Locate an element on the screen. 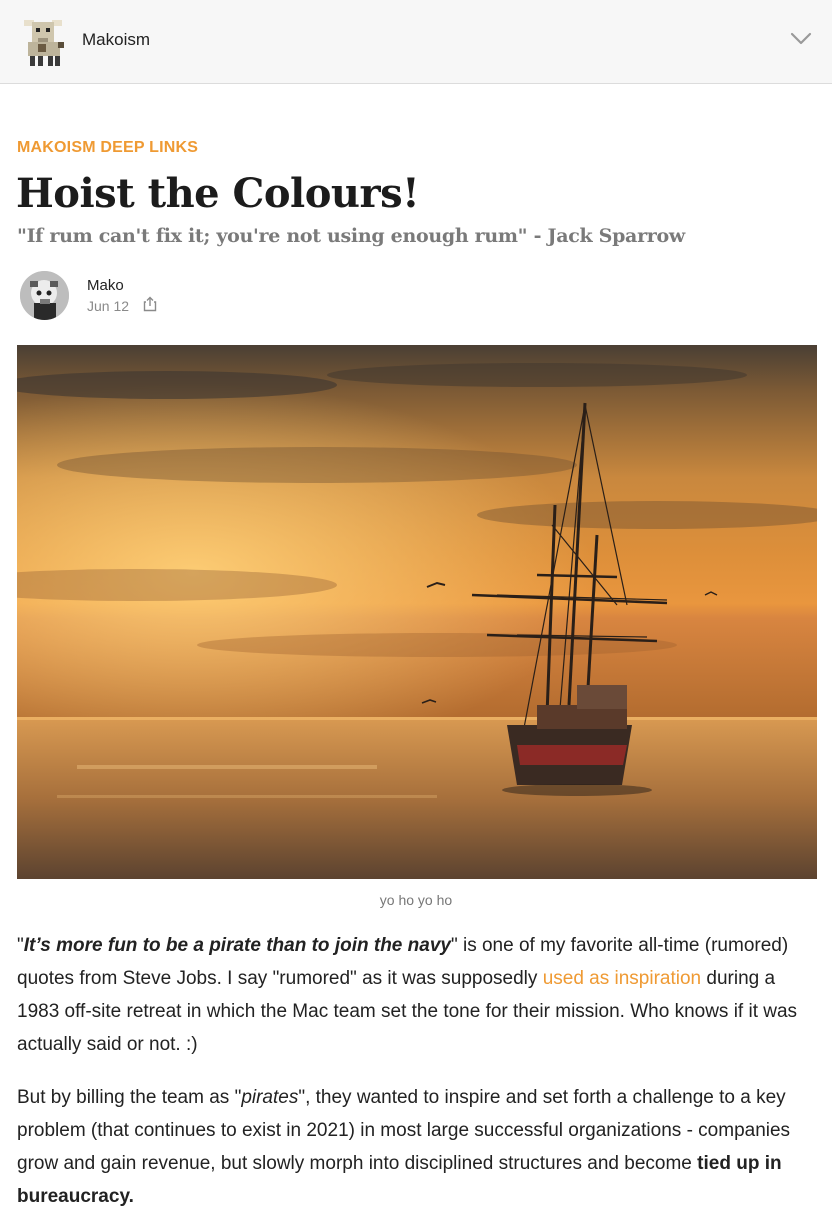 Image resolution: width=832 pixels, height=1220 pixels. goat-logo-icon is located at coordinates (43, 40).